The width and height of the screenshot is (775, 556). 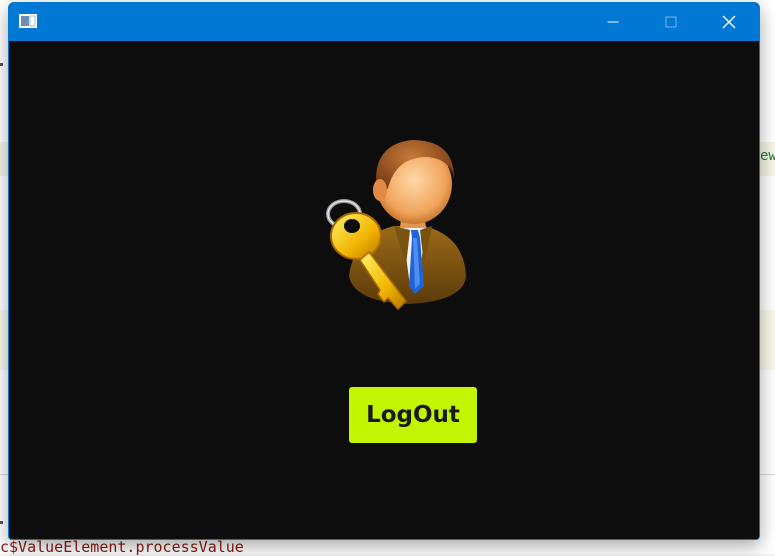 I want to click on maximize-icon, so click(x=671, y=22).